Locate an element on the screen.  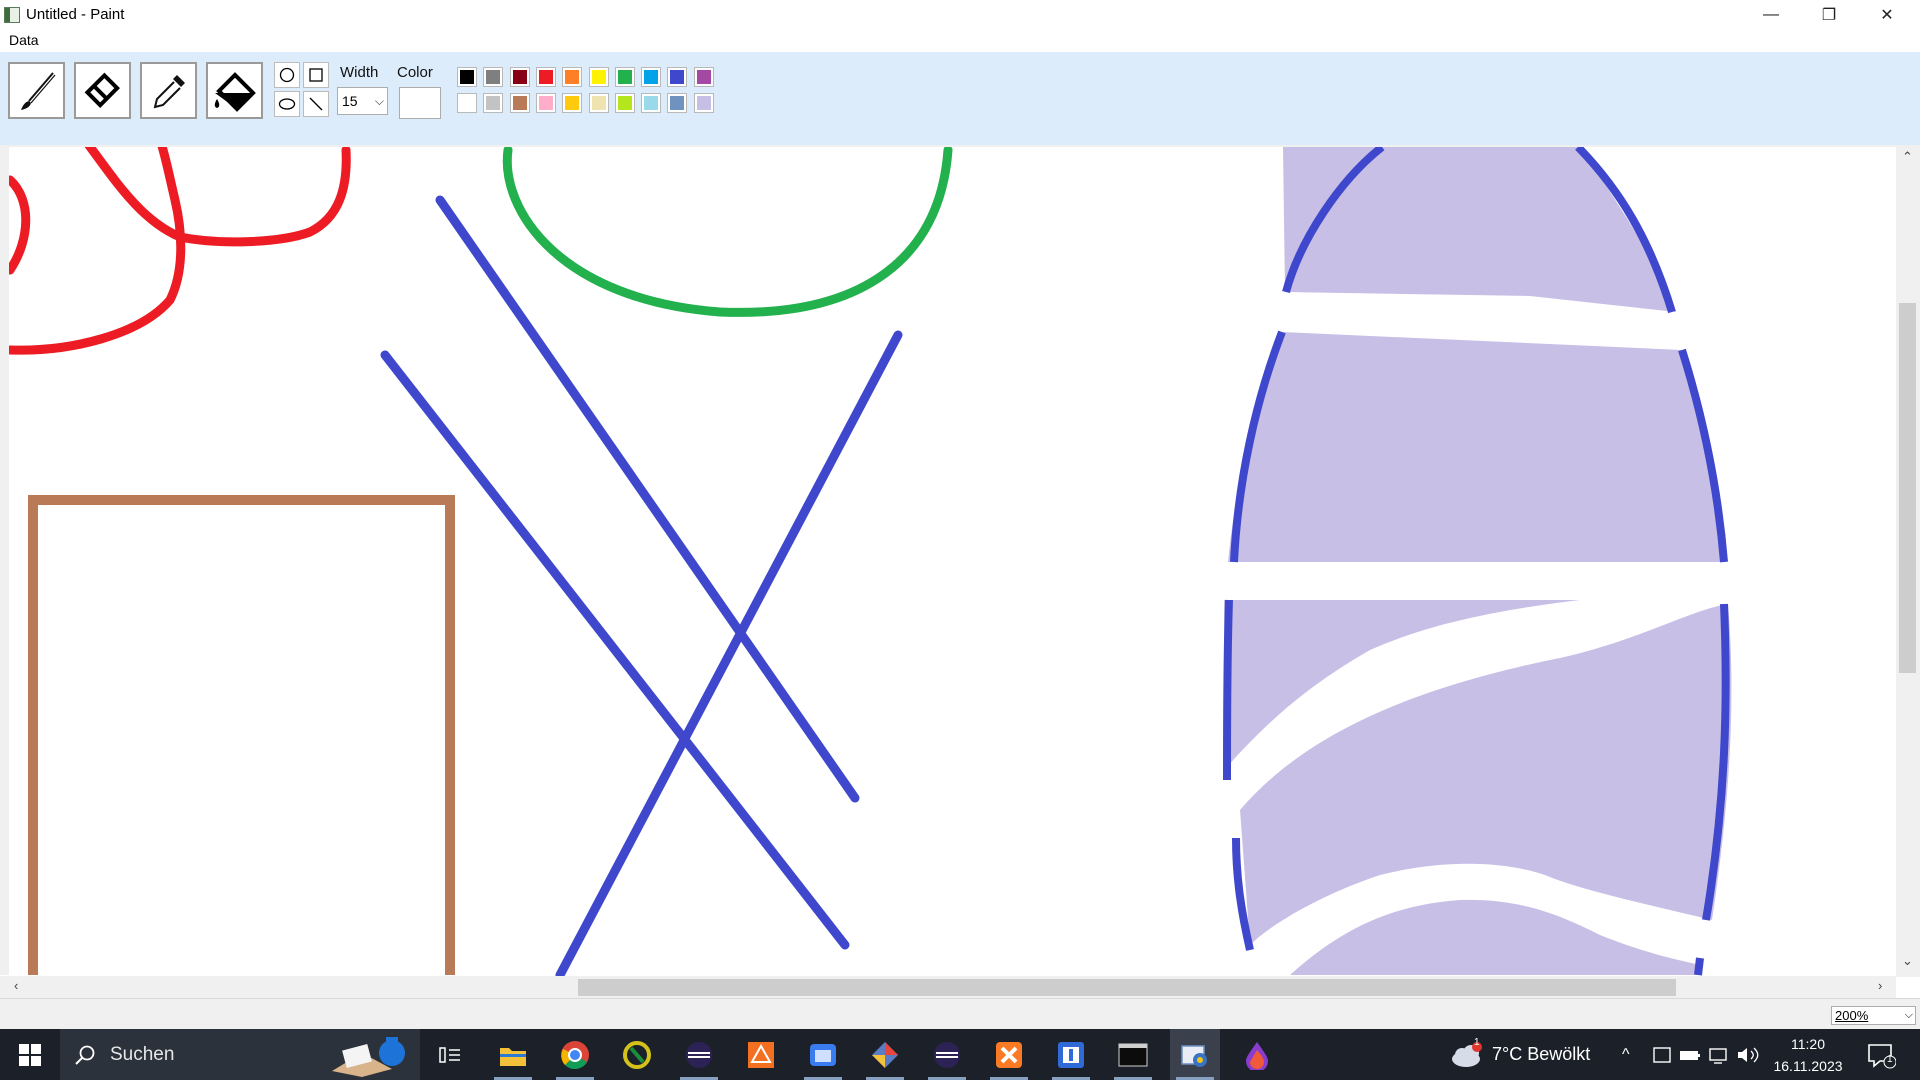
close-icon: ✕ is located at coordinates (1887, 15).